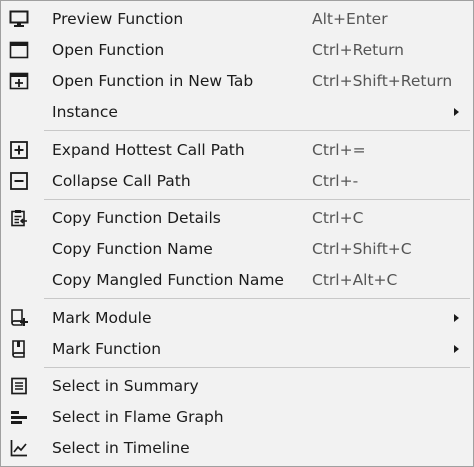 This screenshot has width=474, height=467. Describe the element at coordinates (121, 448) in the screenshot. I see `menu-item-label: Select in Timeline` at that location.